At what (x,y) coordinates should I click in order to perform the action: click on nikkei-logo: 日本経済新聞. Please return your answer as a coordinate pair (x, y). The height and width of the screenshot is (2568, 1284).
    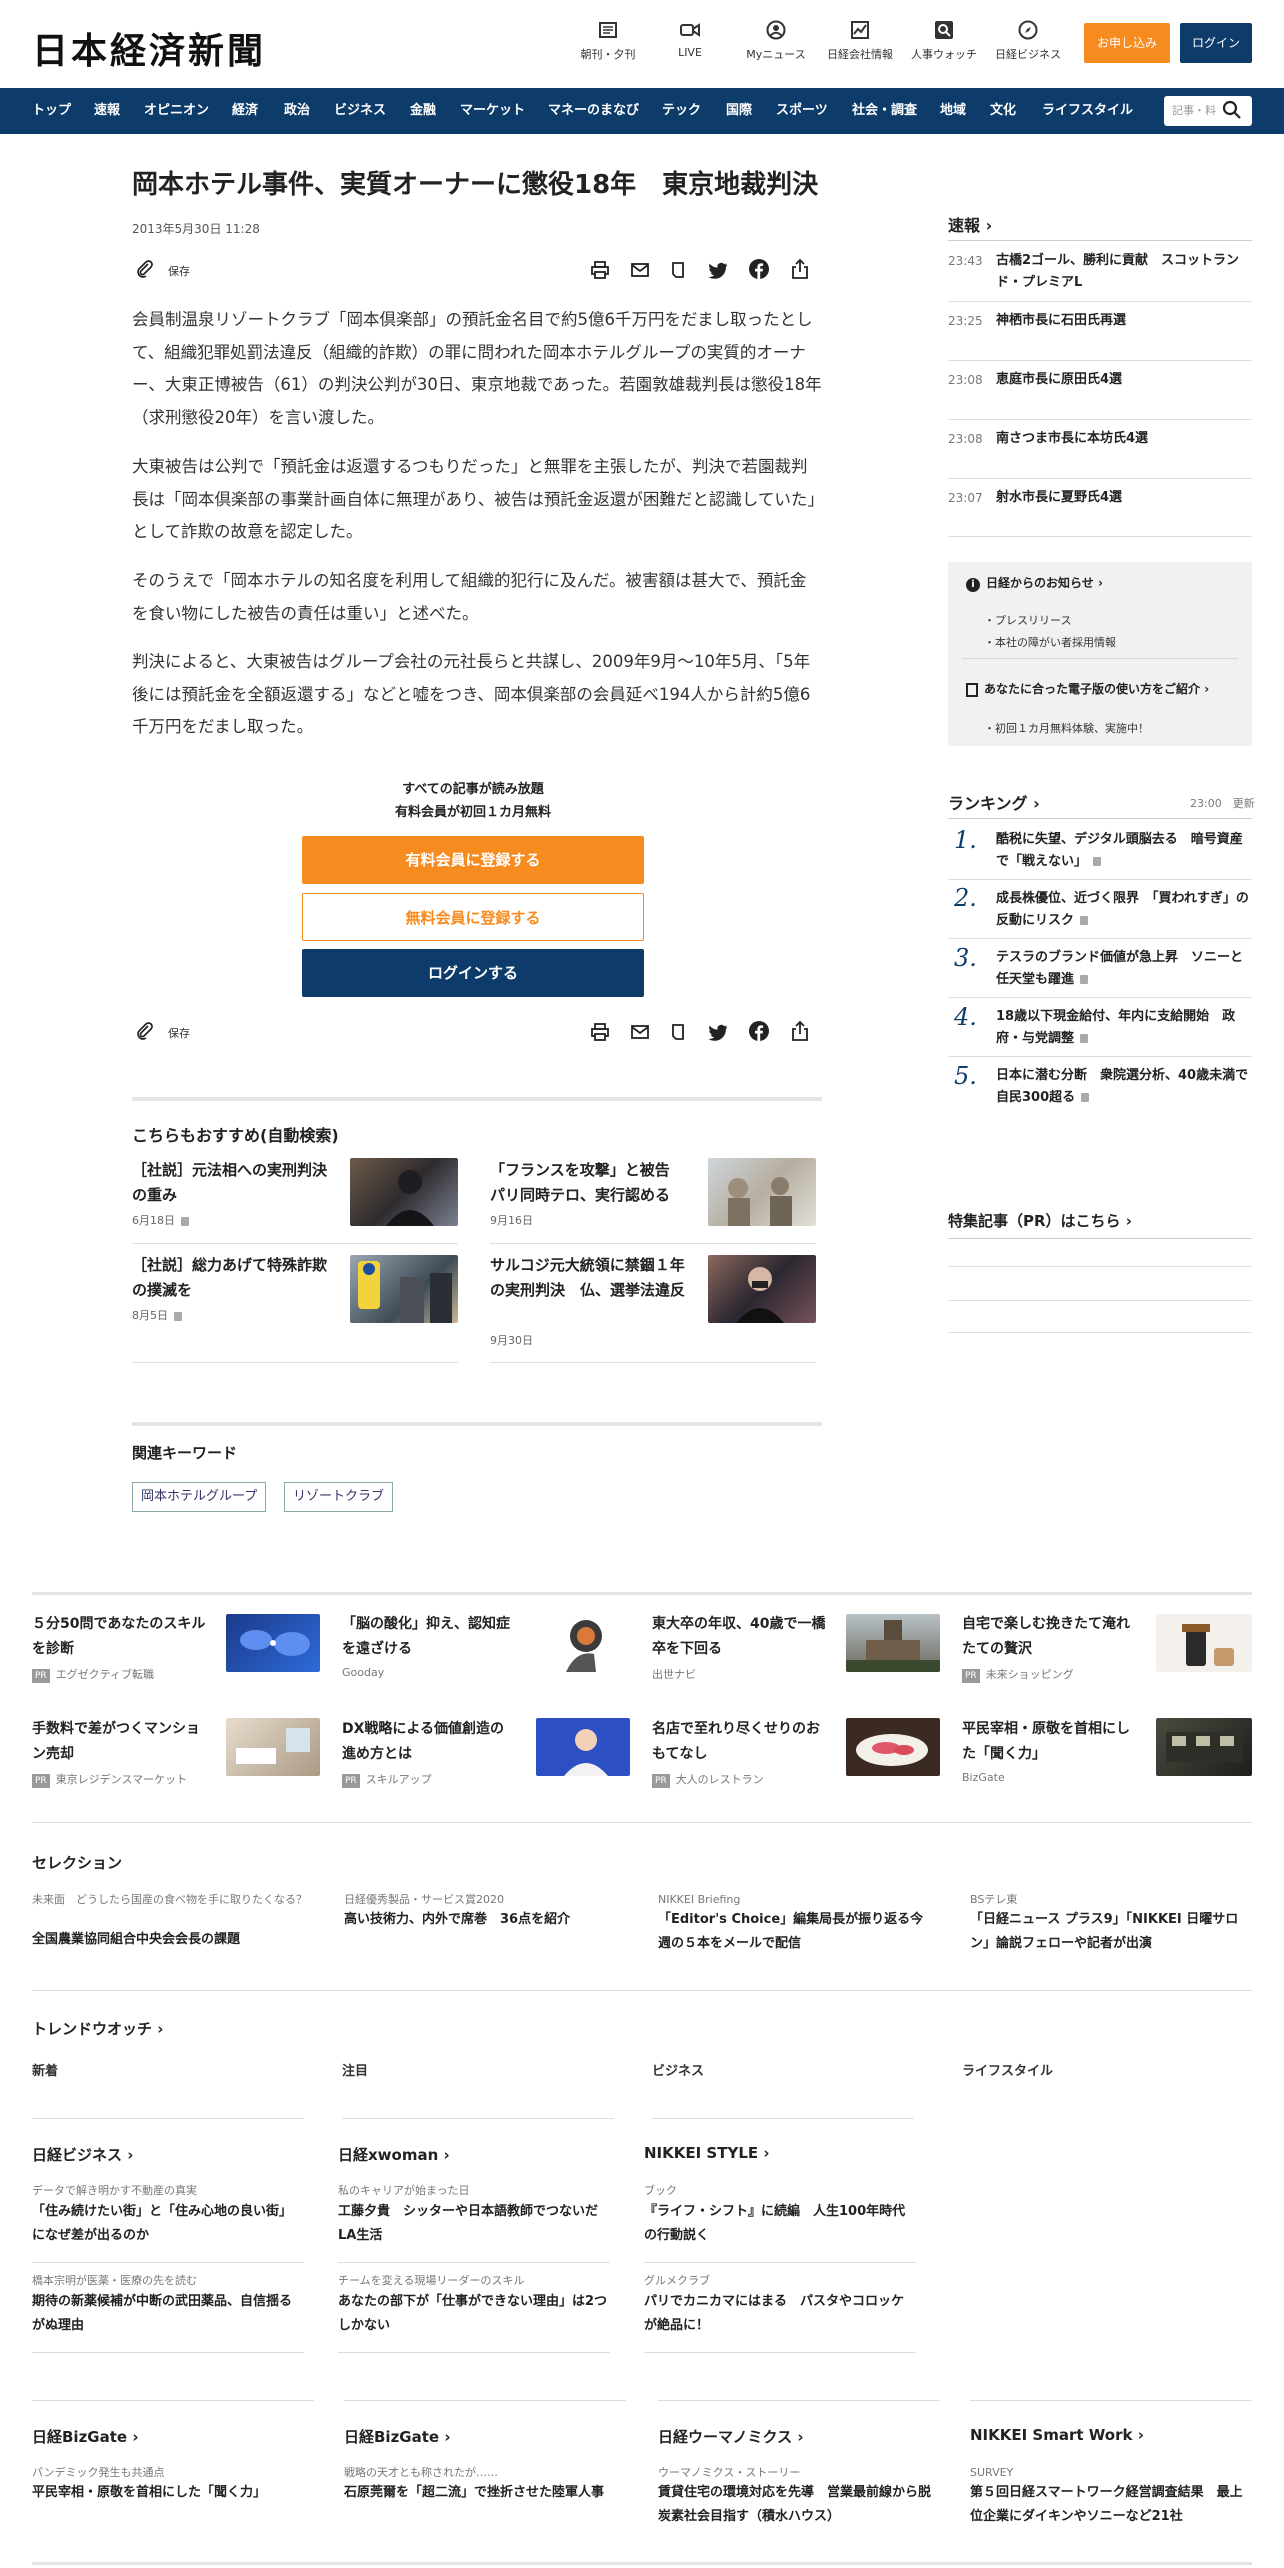
    Looking at the image, I should click on (149, 48).